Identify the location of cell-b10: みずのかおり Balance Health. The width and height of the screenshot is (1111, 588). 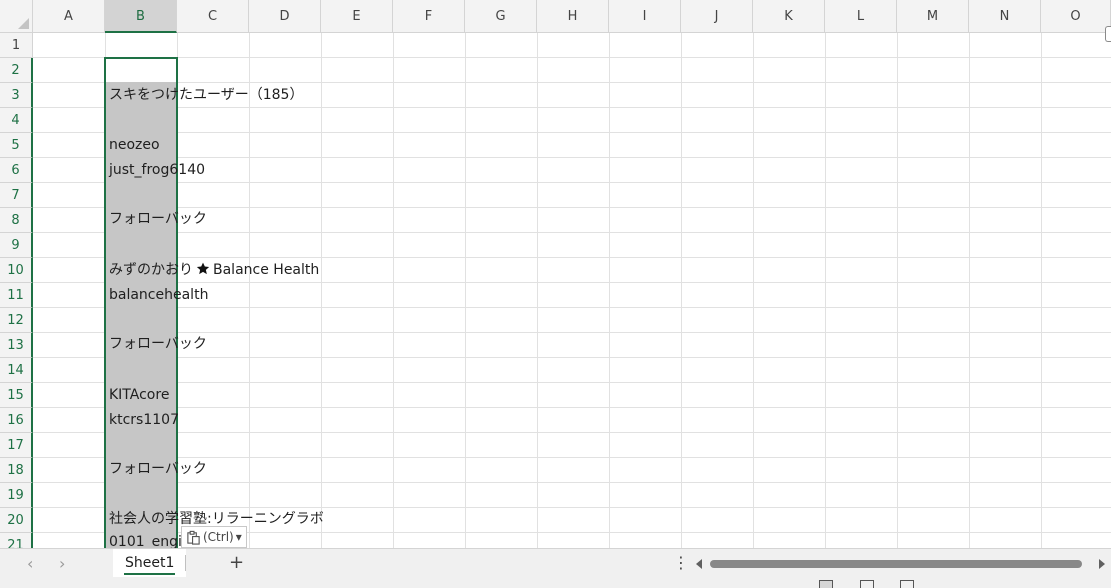
(214, 270).